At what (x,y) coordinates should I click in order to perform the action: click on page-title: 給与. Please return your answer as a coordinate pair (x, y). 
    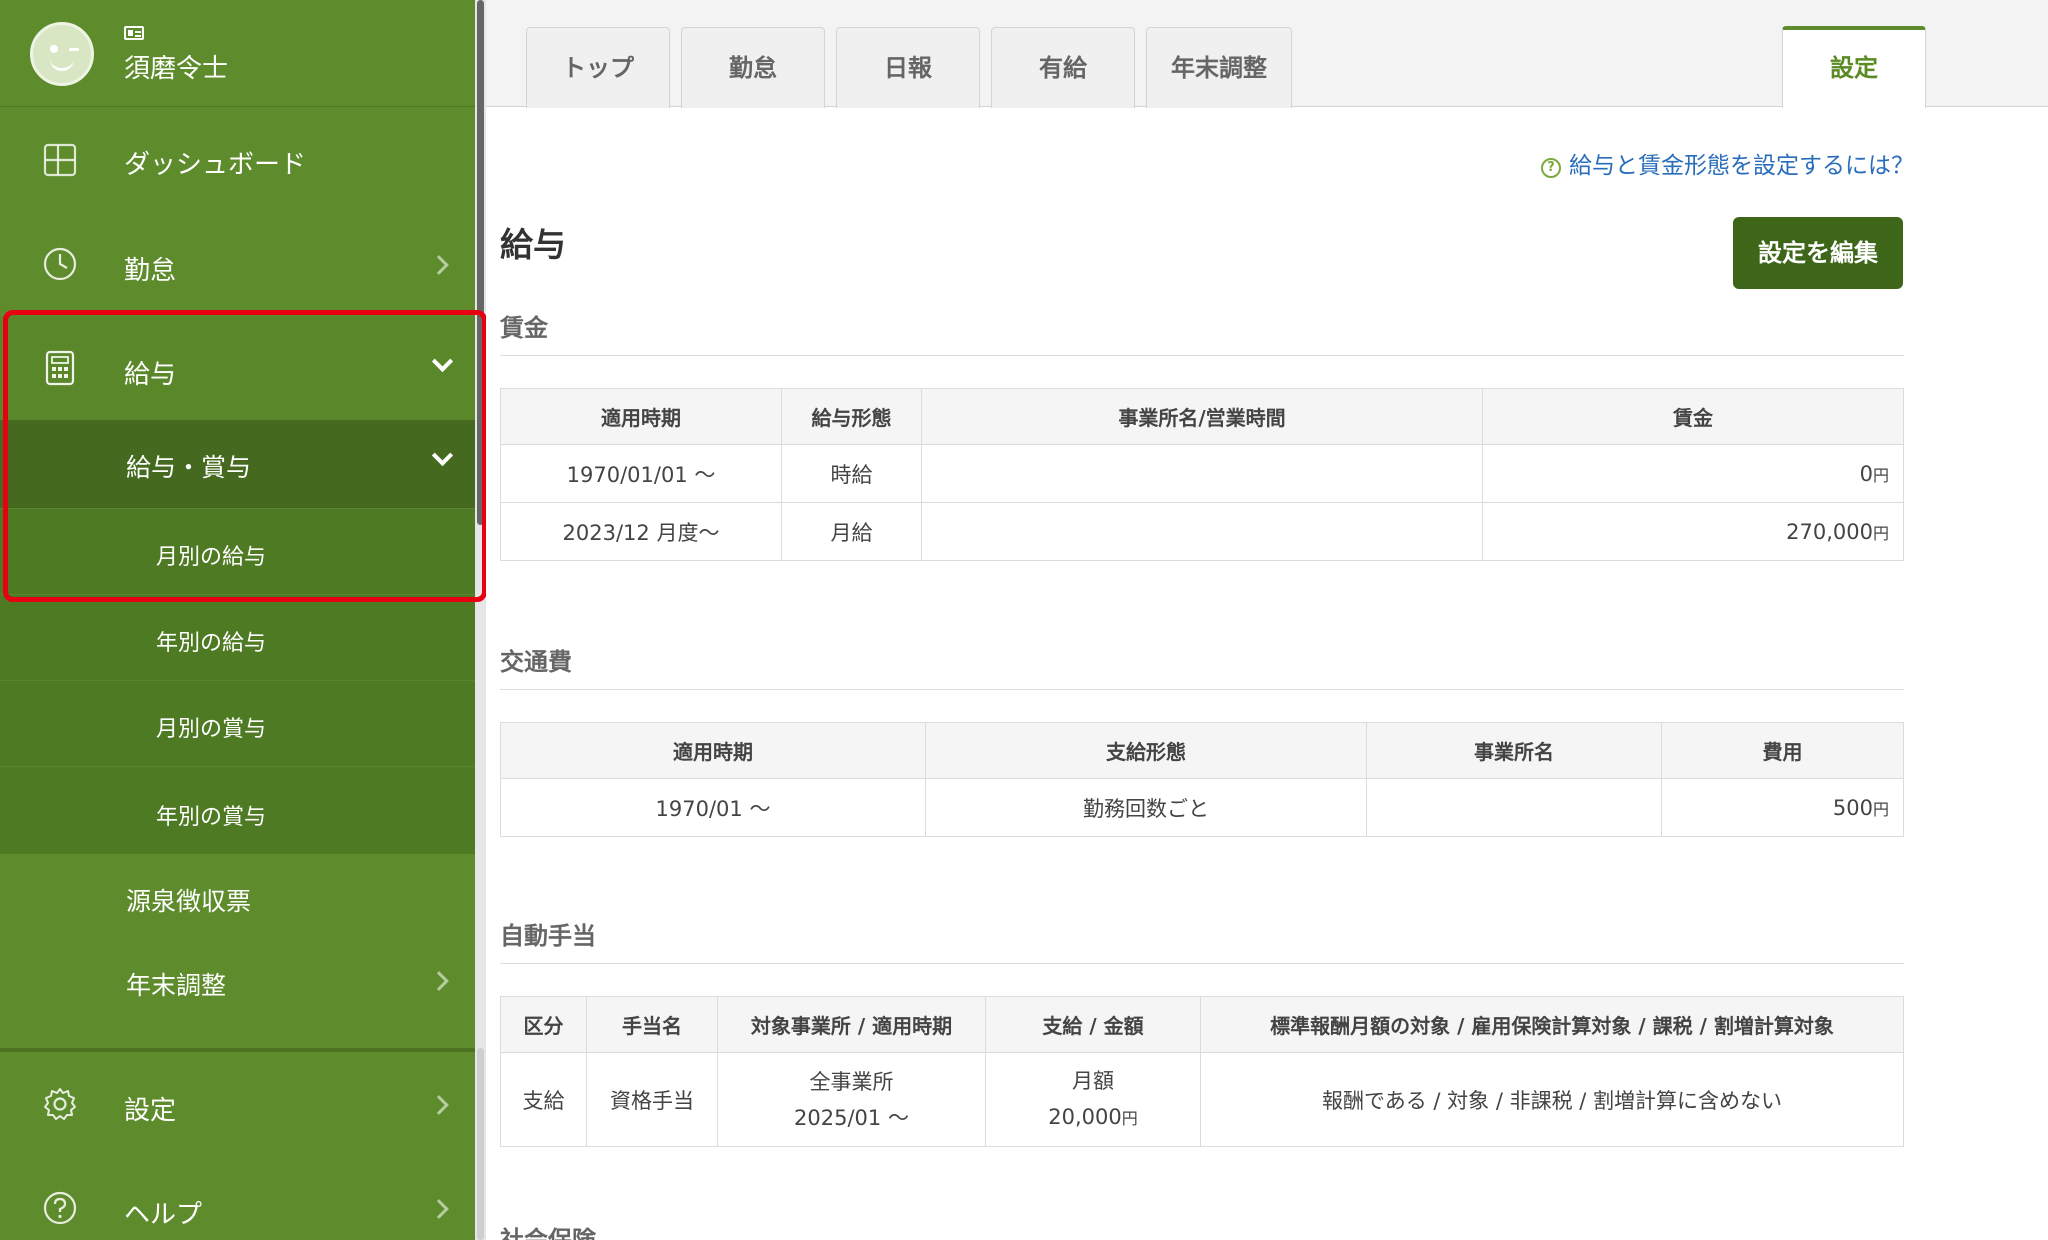
    Looking at the image, I should click on (533, 244).